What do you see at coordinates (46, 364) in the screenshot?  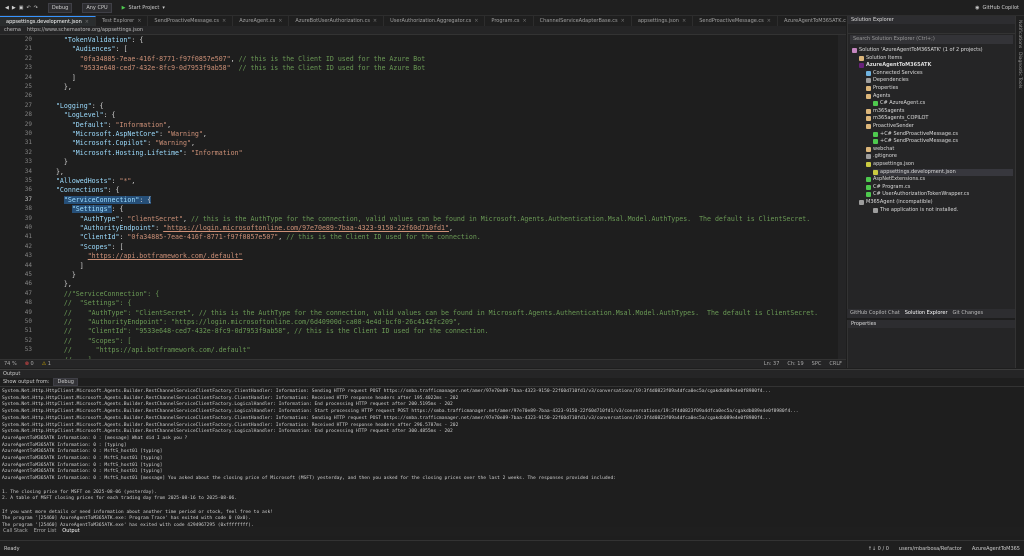 I see `warning-count: ⚠ 1` at bounding box center [46, 364].